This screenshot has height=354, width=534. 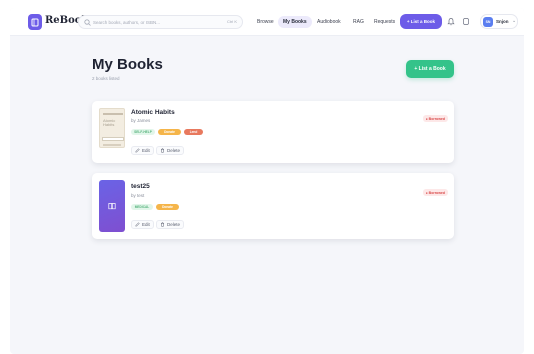 I want to click on info-icon, so click(x=466, y=21).